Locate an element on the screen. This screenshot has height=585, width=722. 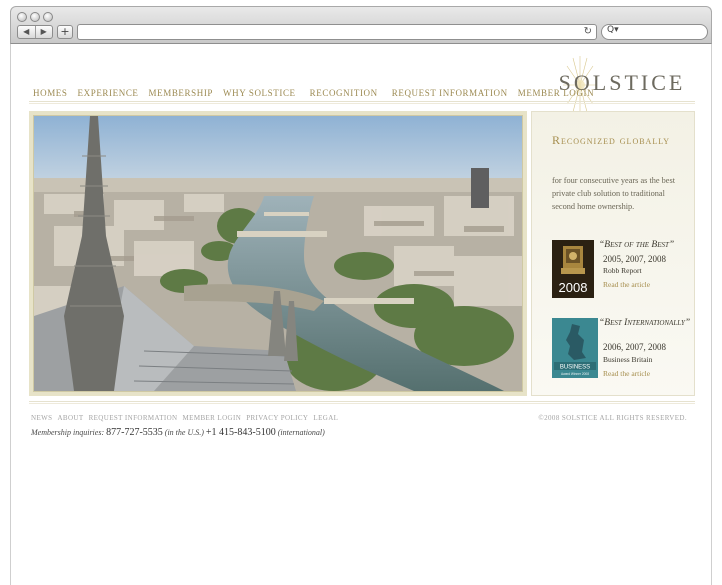
phone-us-note: (in the U.S.) is located at coordinates (184, 432).